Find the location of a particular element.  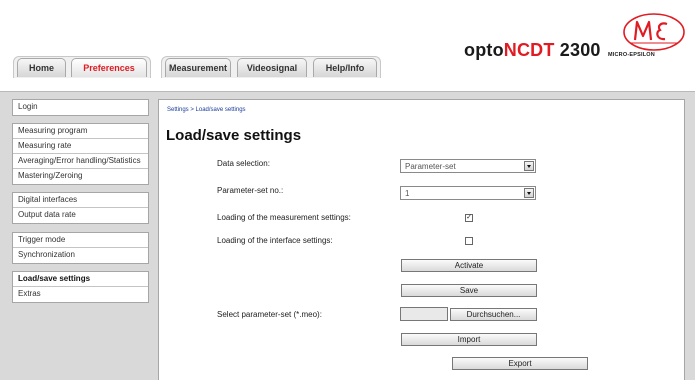

sidebar-group-login: Login is located at coordinates (80, 107).